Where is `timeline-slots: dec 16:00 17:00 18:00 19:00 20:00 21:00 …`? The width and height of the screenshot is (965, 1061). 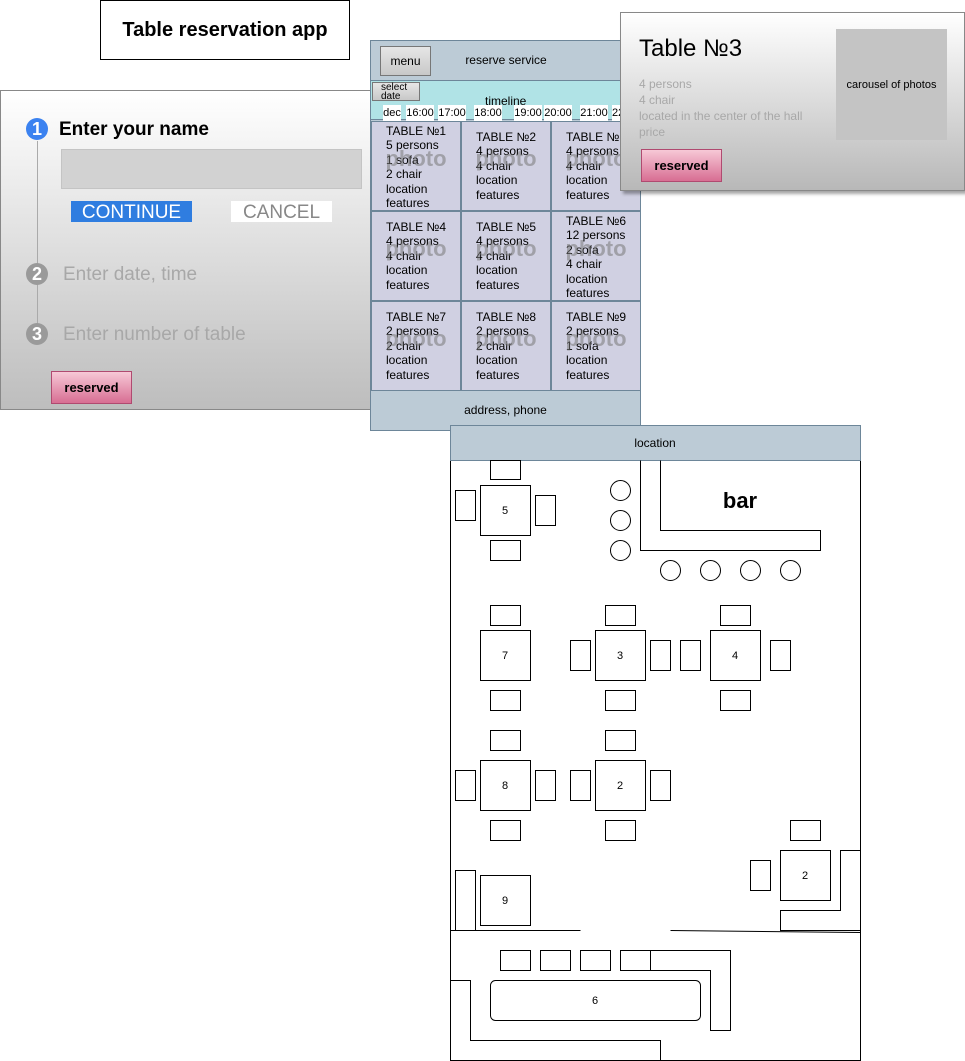
timeline-slots: dec 16:00 17:00 18:00 19:00 20:00 21:00 … is located at coordinates (505, 113).